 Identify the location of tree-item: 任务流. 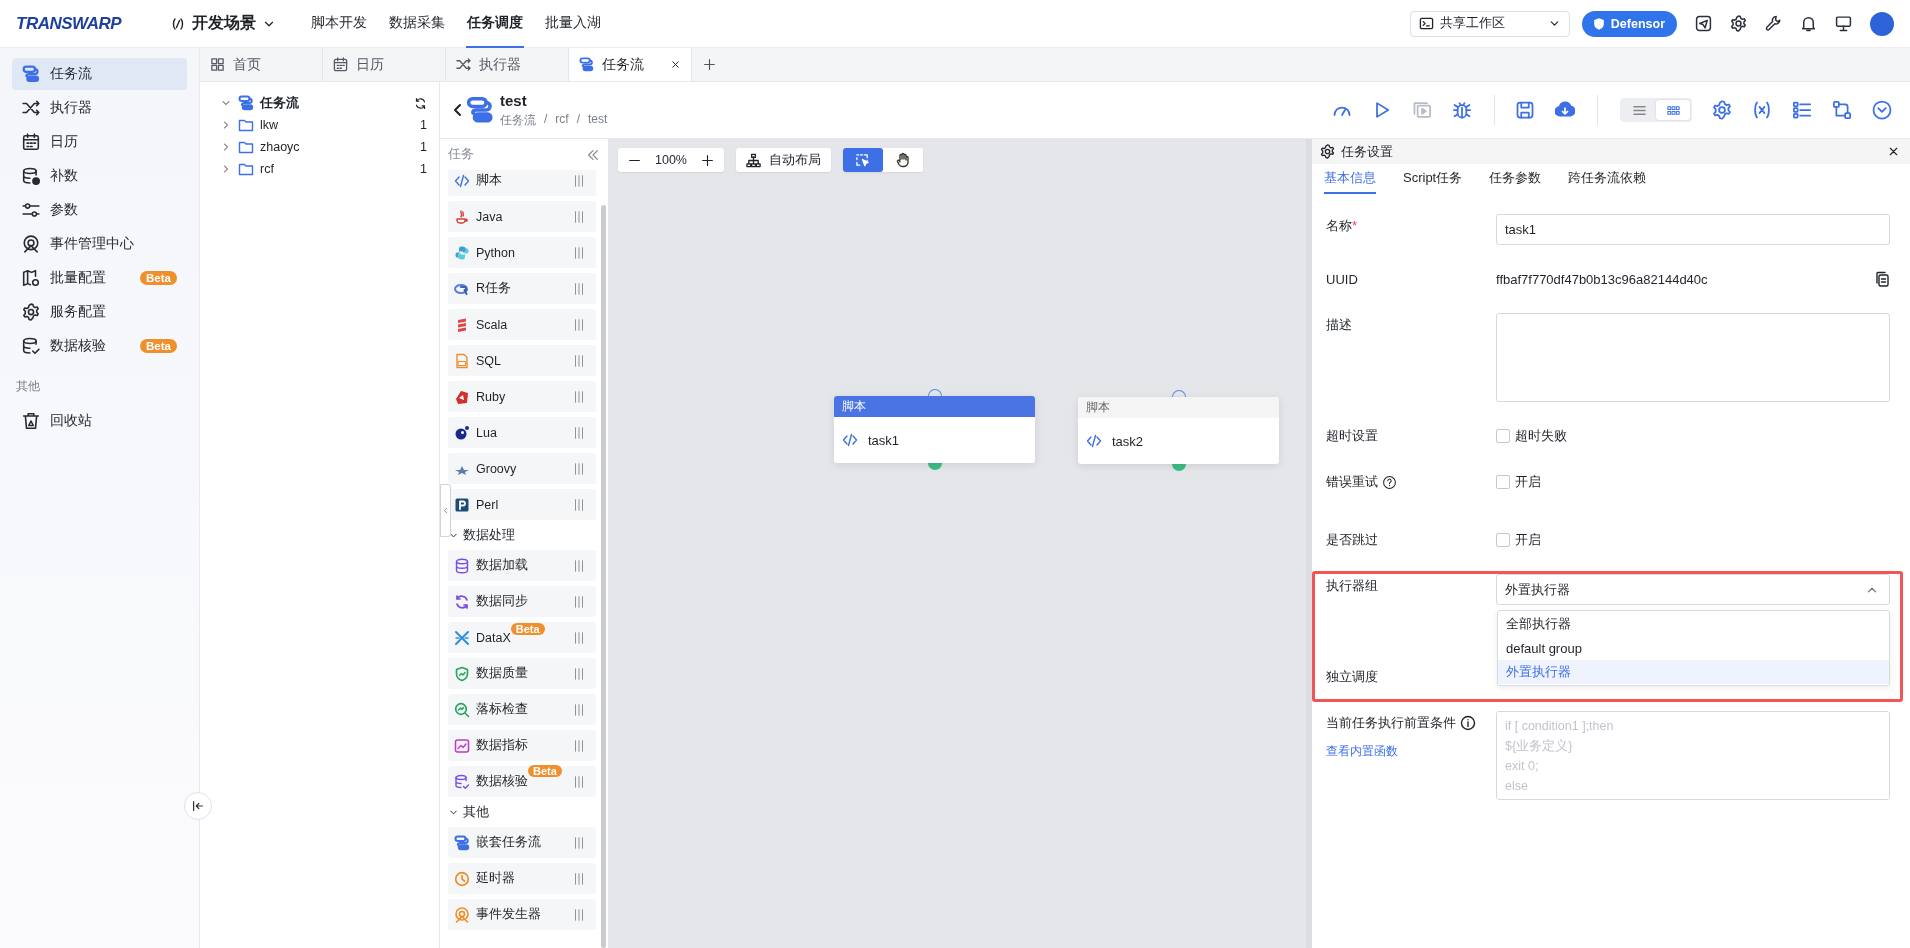
(323, 103).